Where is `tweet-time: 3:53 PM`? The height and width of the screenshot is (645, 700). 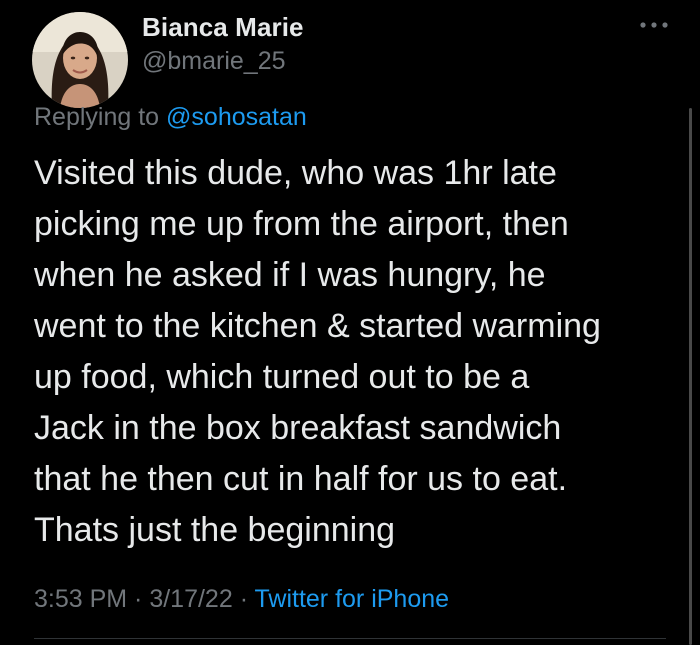
tweet-time: 3:53 PM is located at coordinates (80, 599).